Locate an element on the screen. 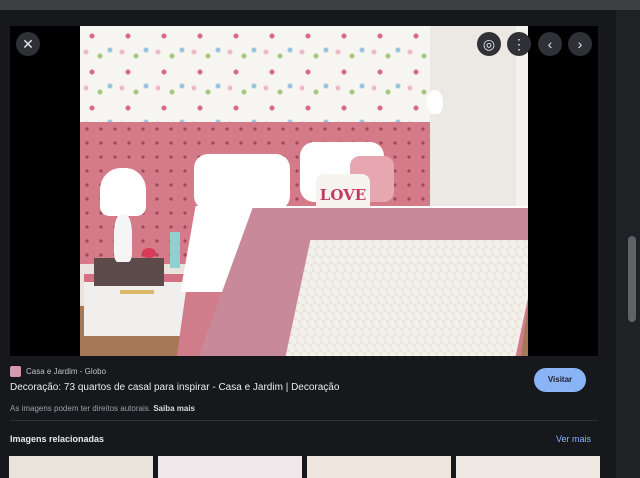 The width and height of the screenshot is (640, 478). visit-button: Visitar is located at coordinates (560, 380).